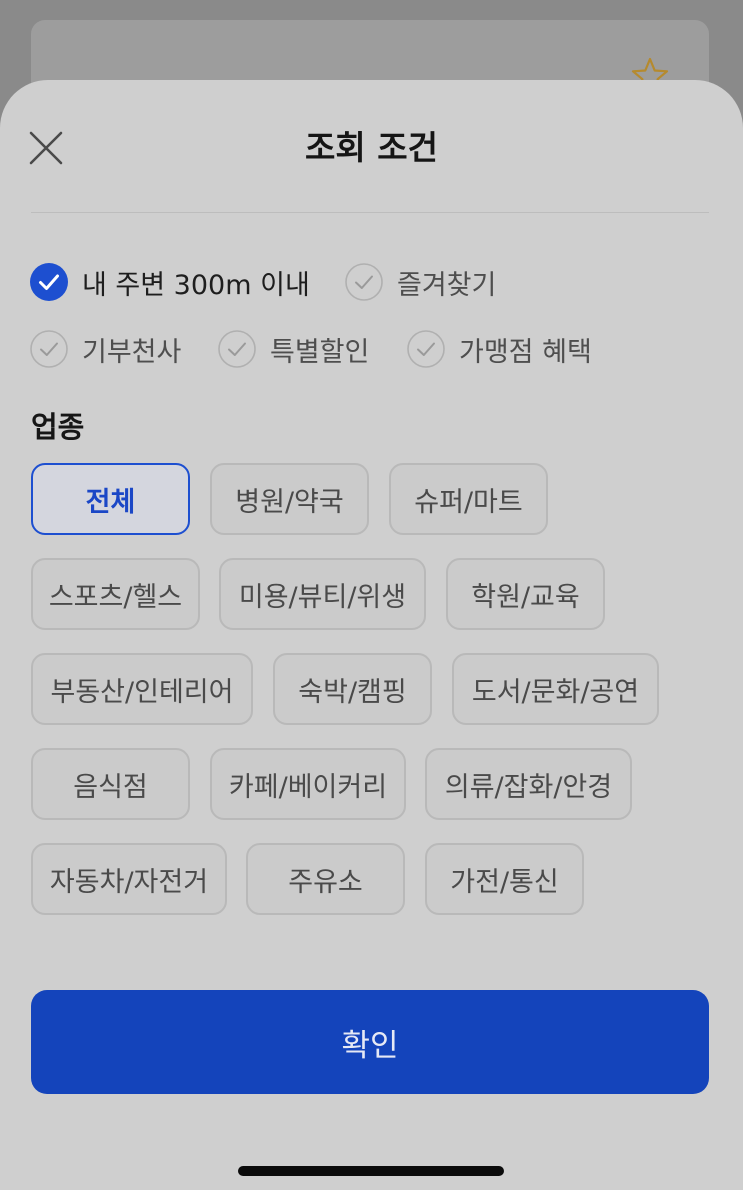 Image resolution: width=743 pixels, height=1190 pixels. Describe the element at coordinates (528, 784) in the screenshot. I see `chip-clothing-goods: 의류/잡화/안경` at that location.